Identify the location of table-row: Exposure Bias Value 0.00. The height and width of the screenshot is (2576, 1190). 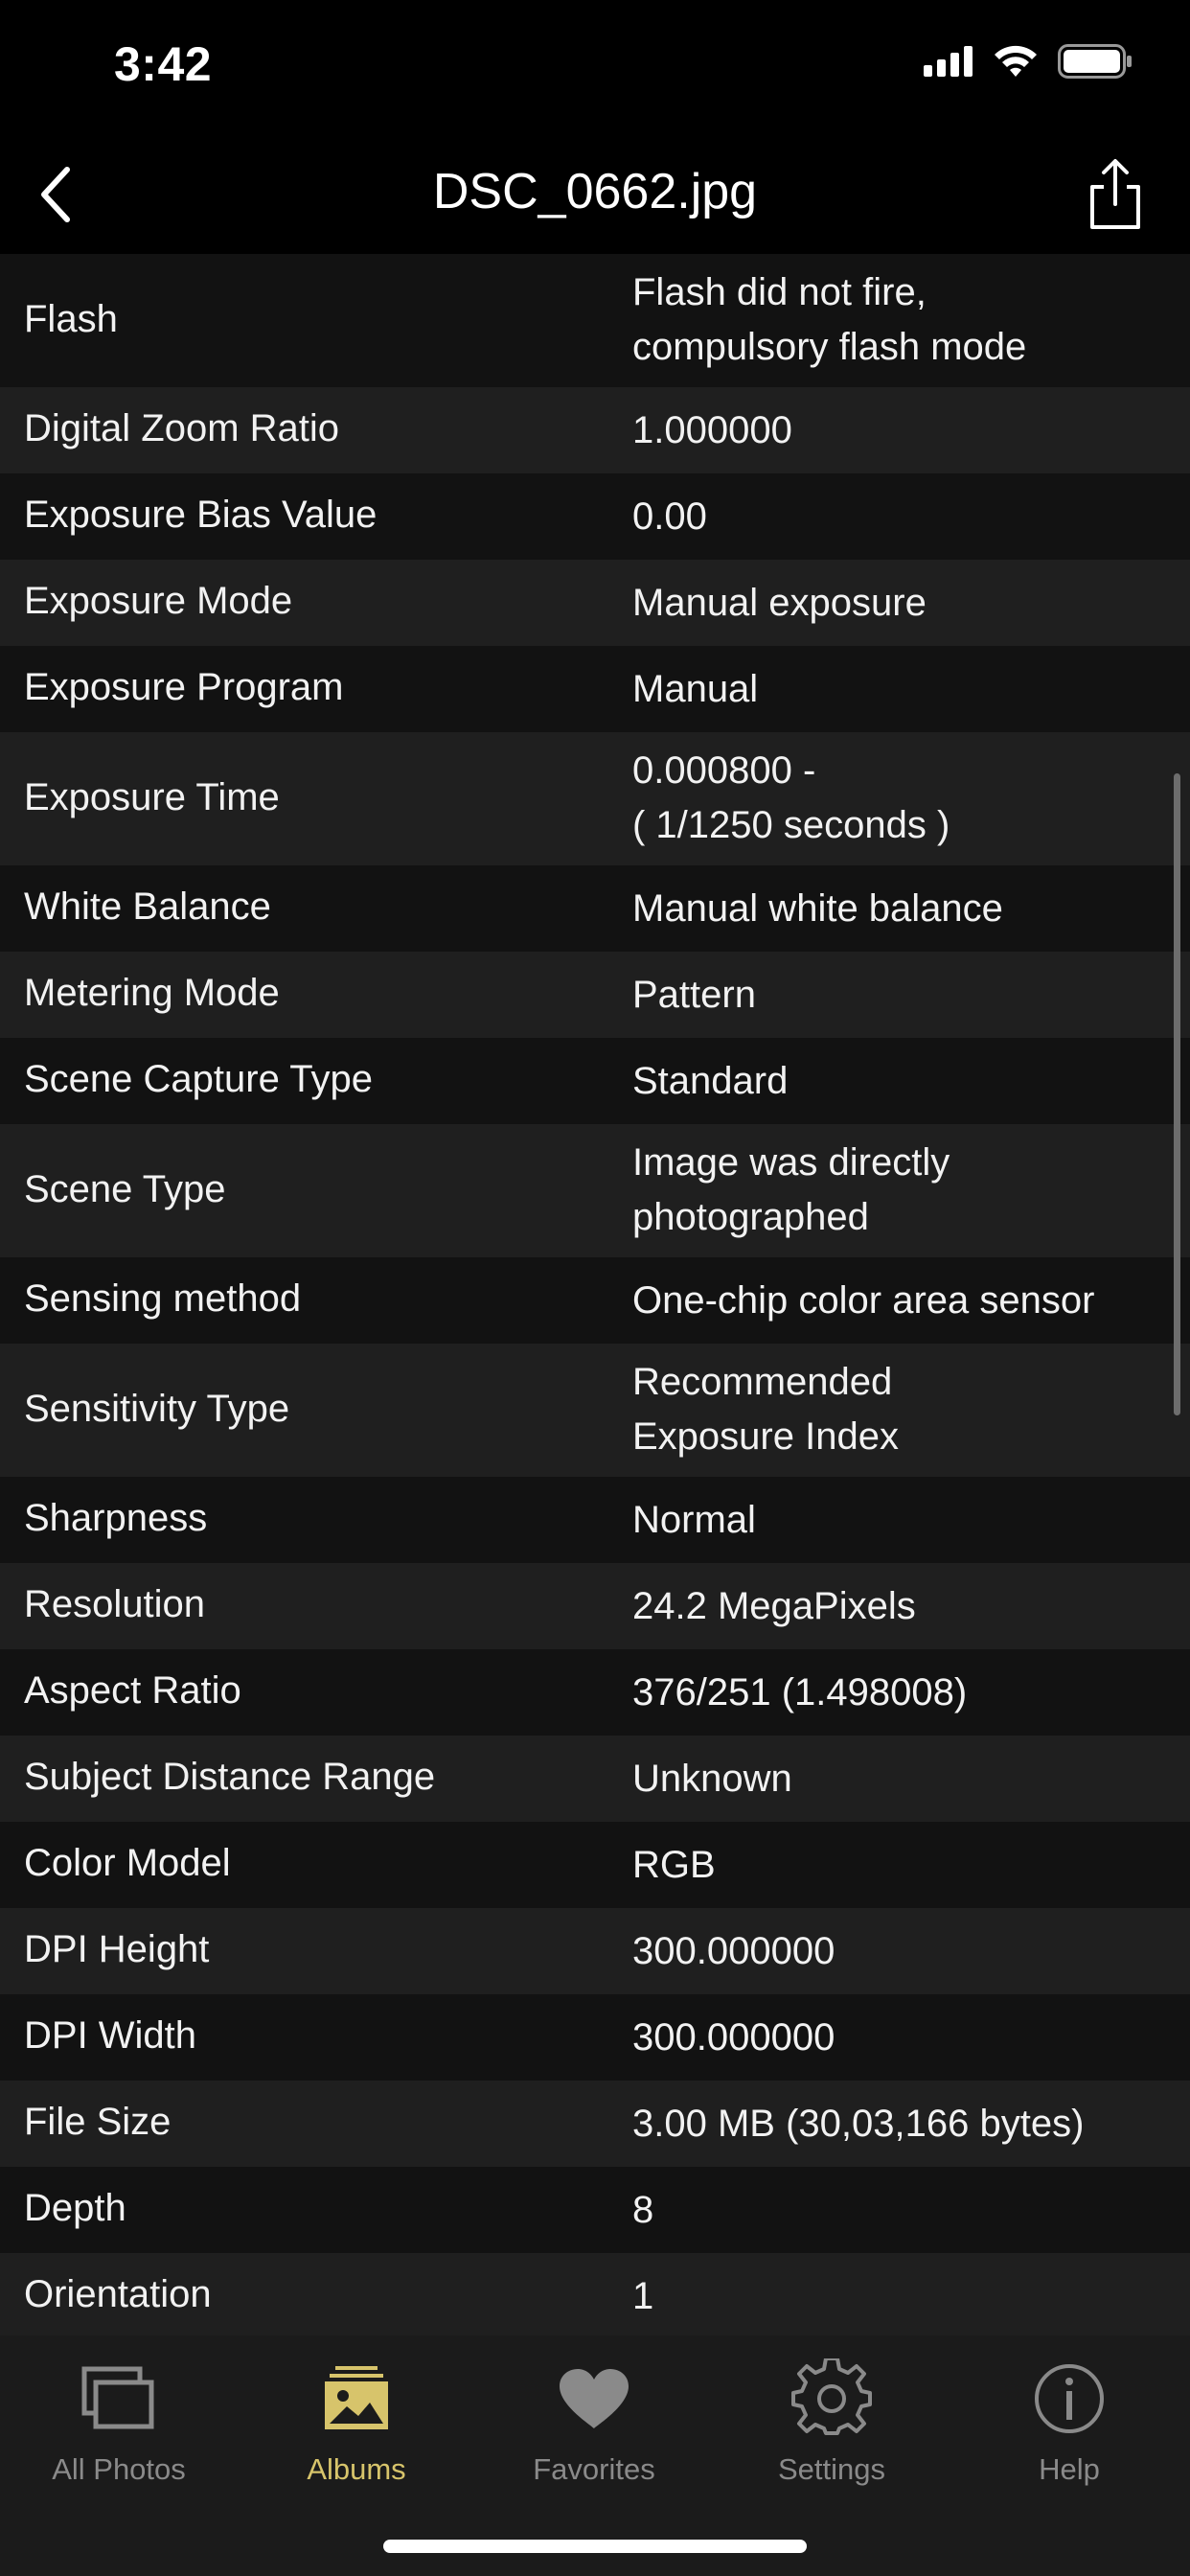
(595, 516).